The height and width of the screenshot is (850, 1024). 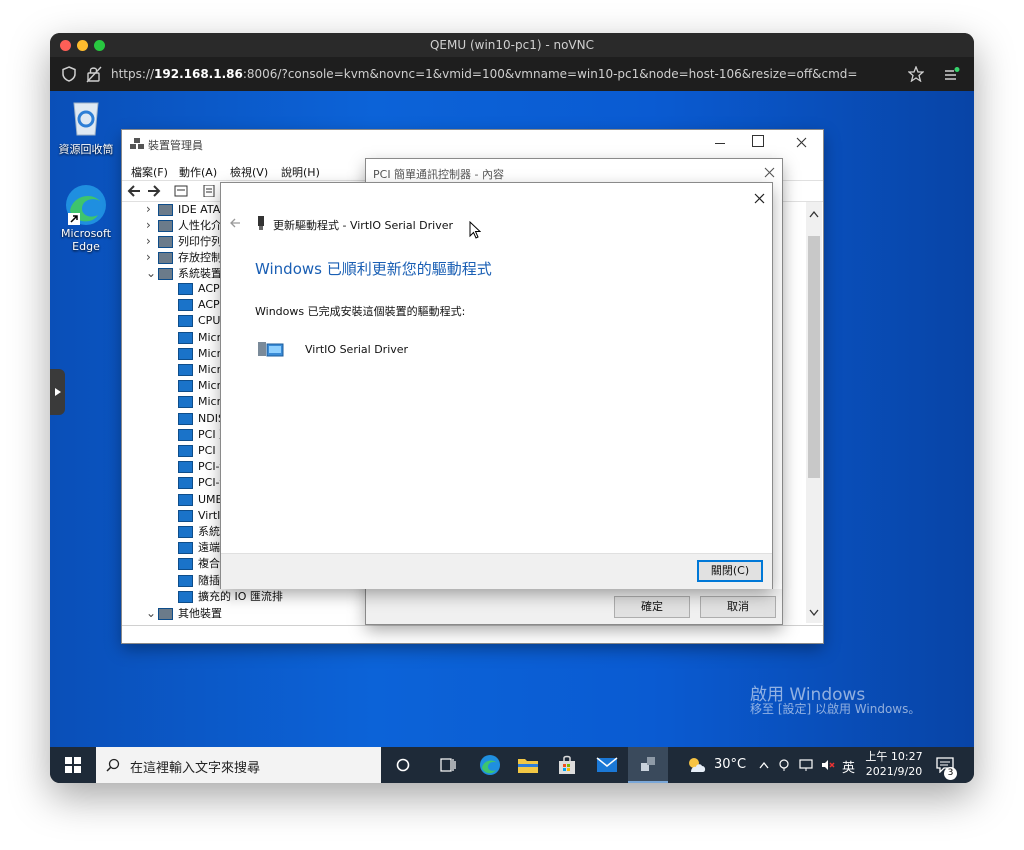 I want to click on tree-device: 複合, so click(x=199, y=564).